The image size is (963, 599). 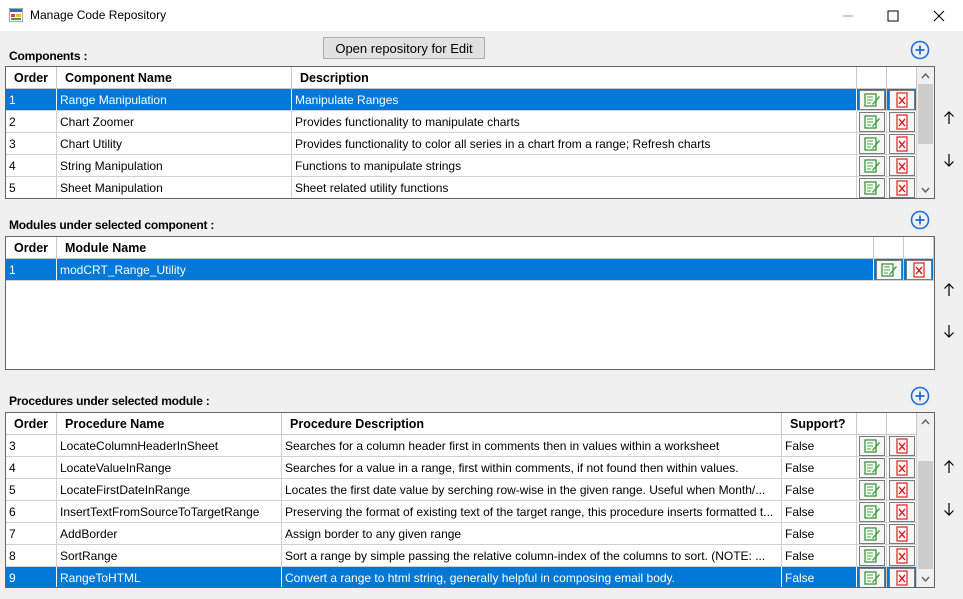 I want to click on component-name-cell: Chart Zoomer, so click(x=174, y=122).